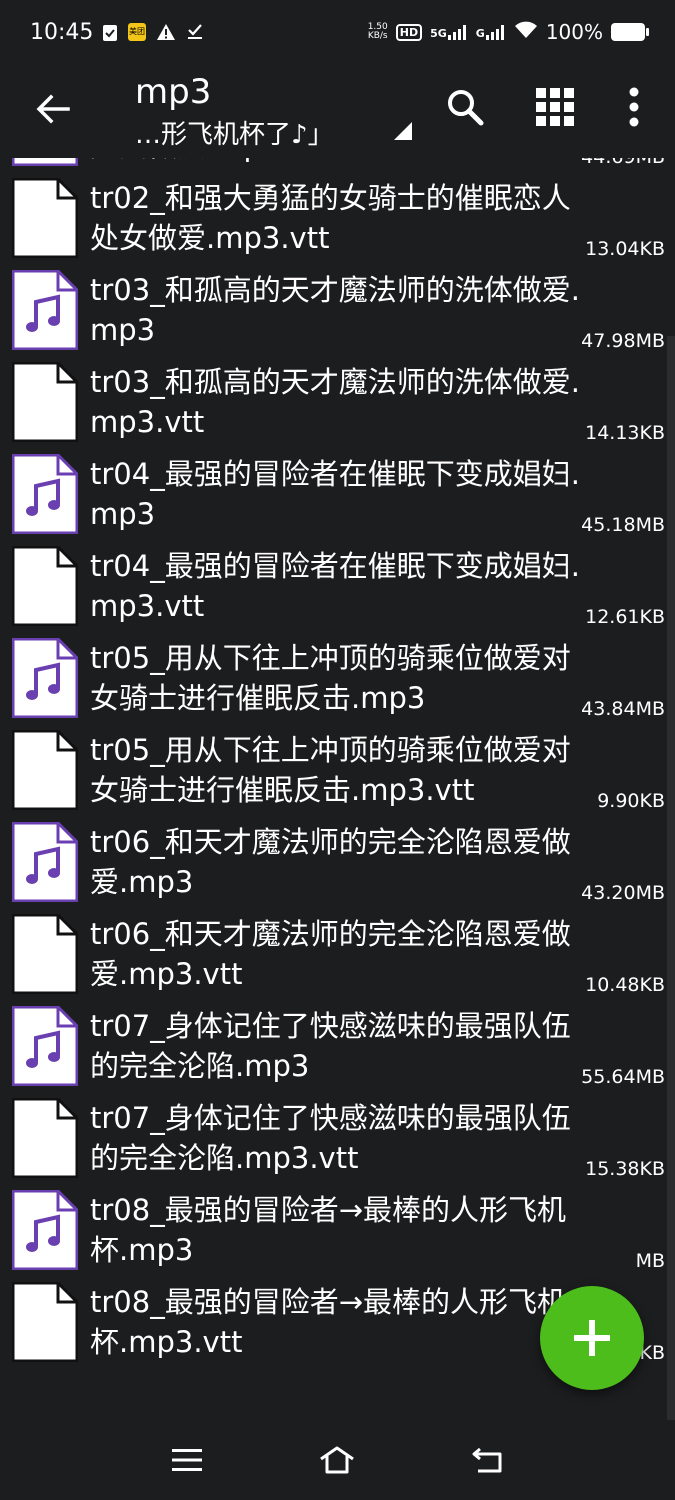 The width and height of the screenshot is (675, 1500). What do you see at coordinates (623, 709) in the screenshot?
I see `file-size: 43.84MB` at bounding box center [623, 709].